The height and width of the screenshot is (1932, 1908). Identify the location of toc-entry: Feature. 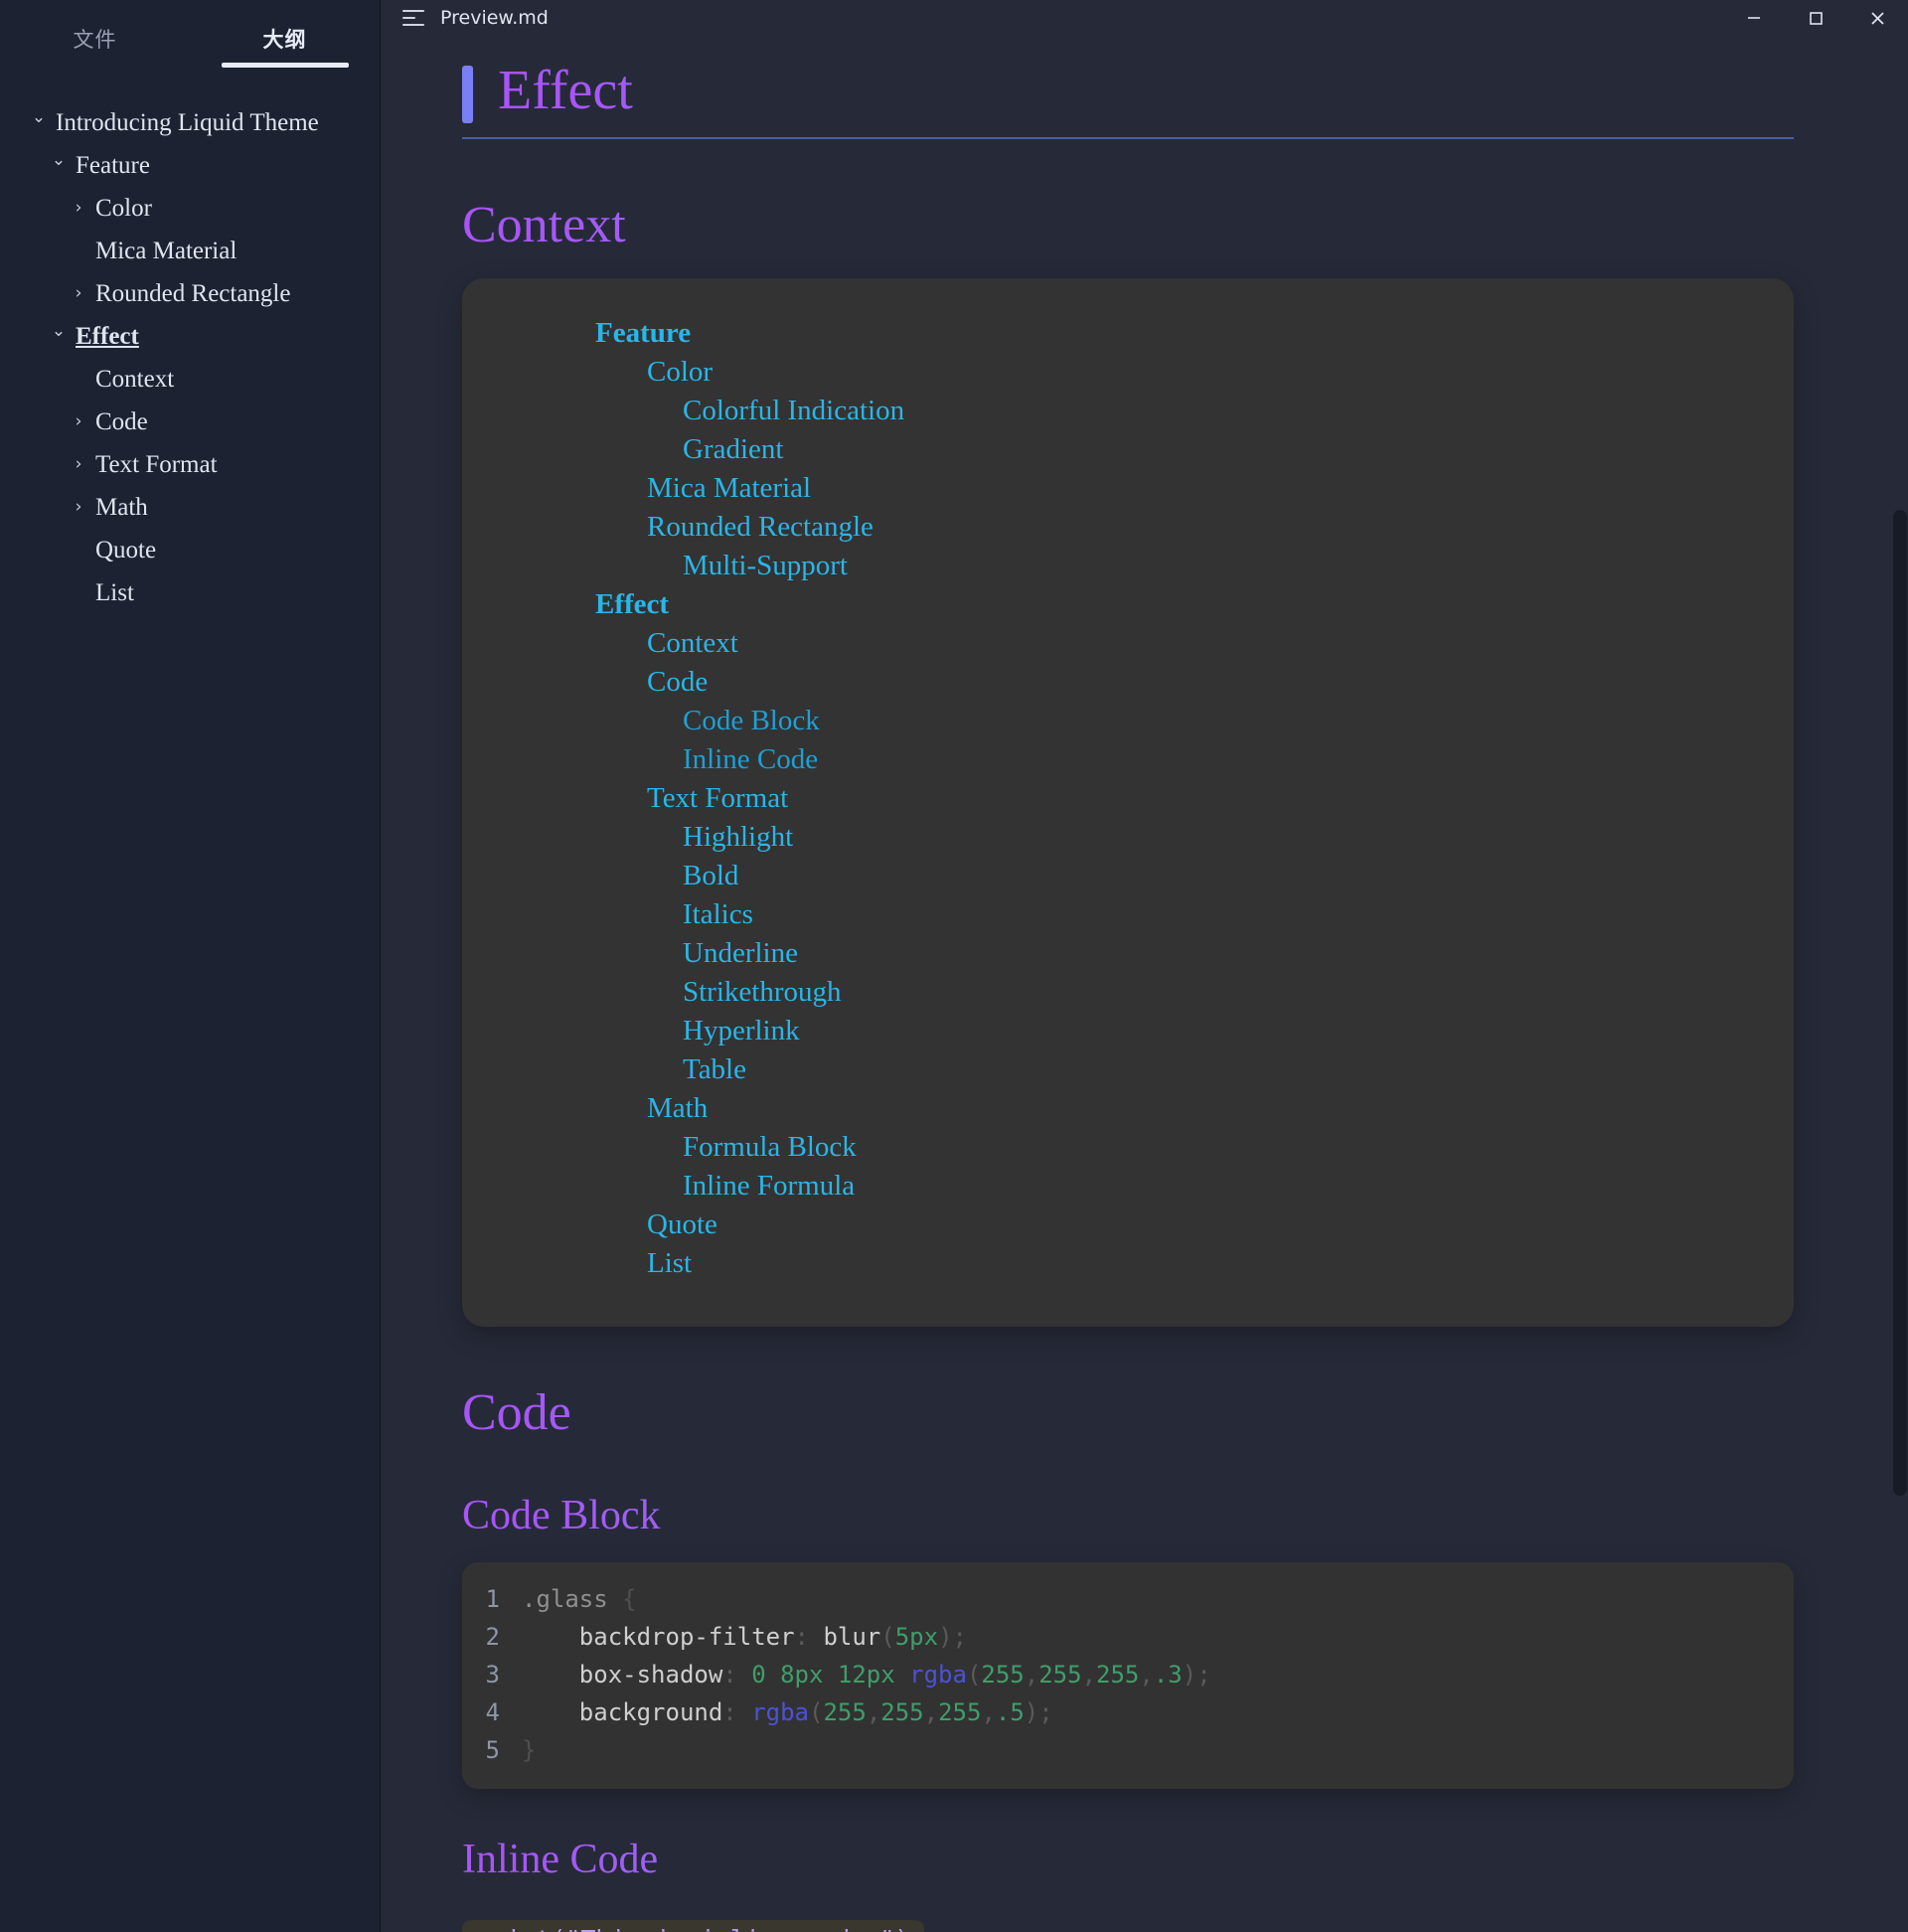
(1128, 333).